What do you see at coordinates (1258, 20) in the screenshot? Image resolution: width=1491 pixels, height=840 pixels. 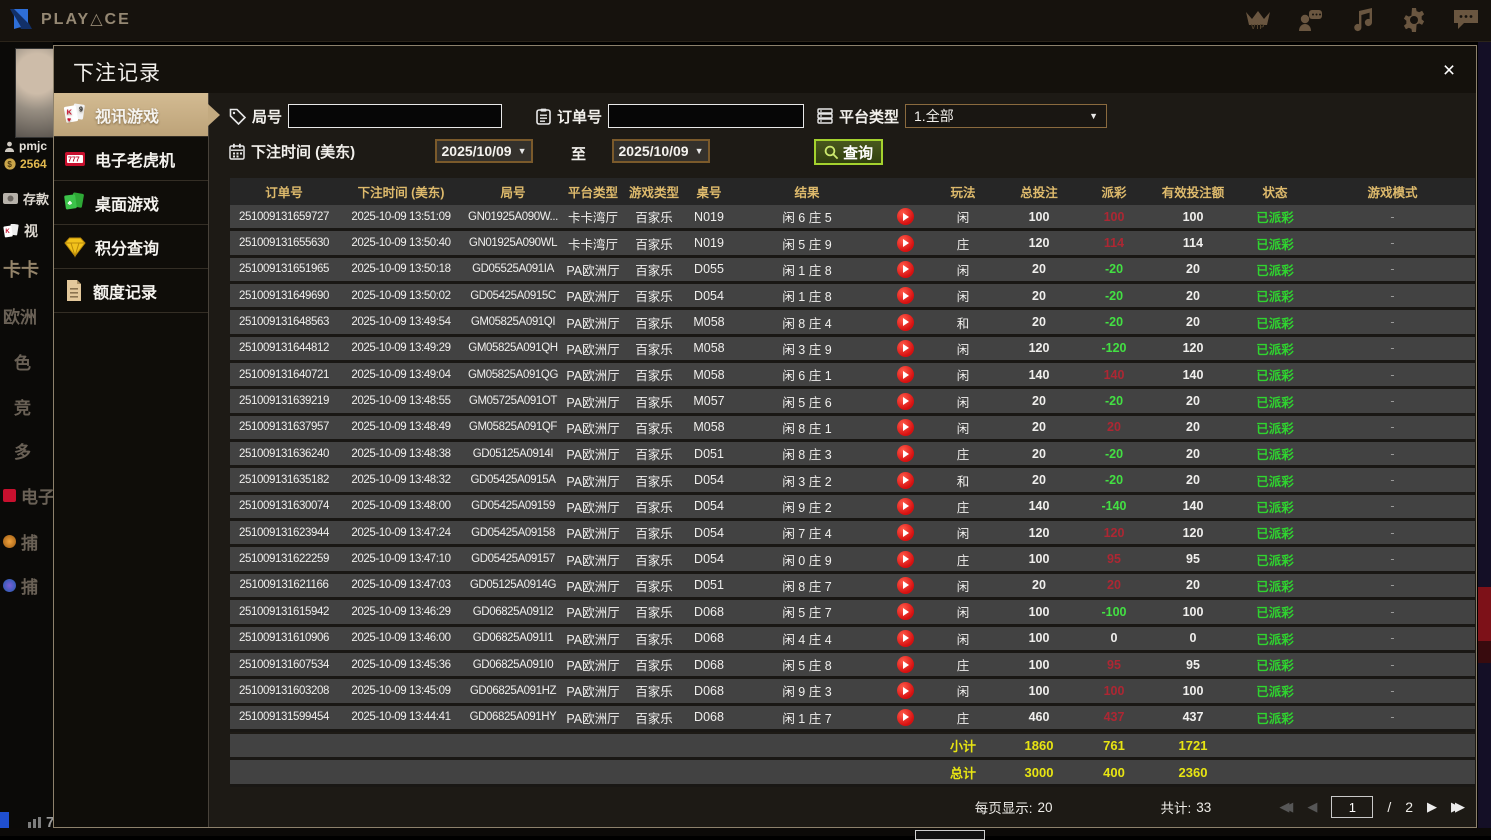 I see `vip-icon: VIP` at bounding box center [1258, 20].